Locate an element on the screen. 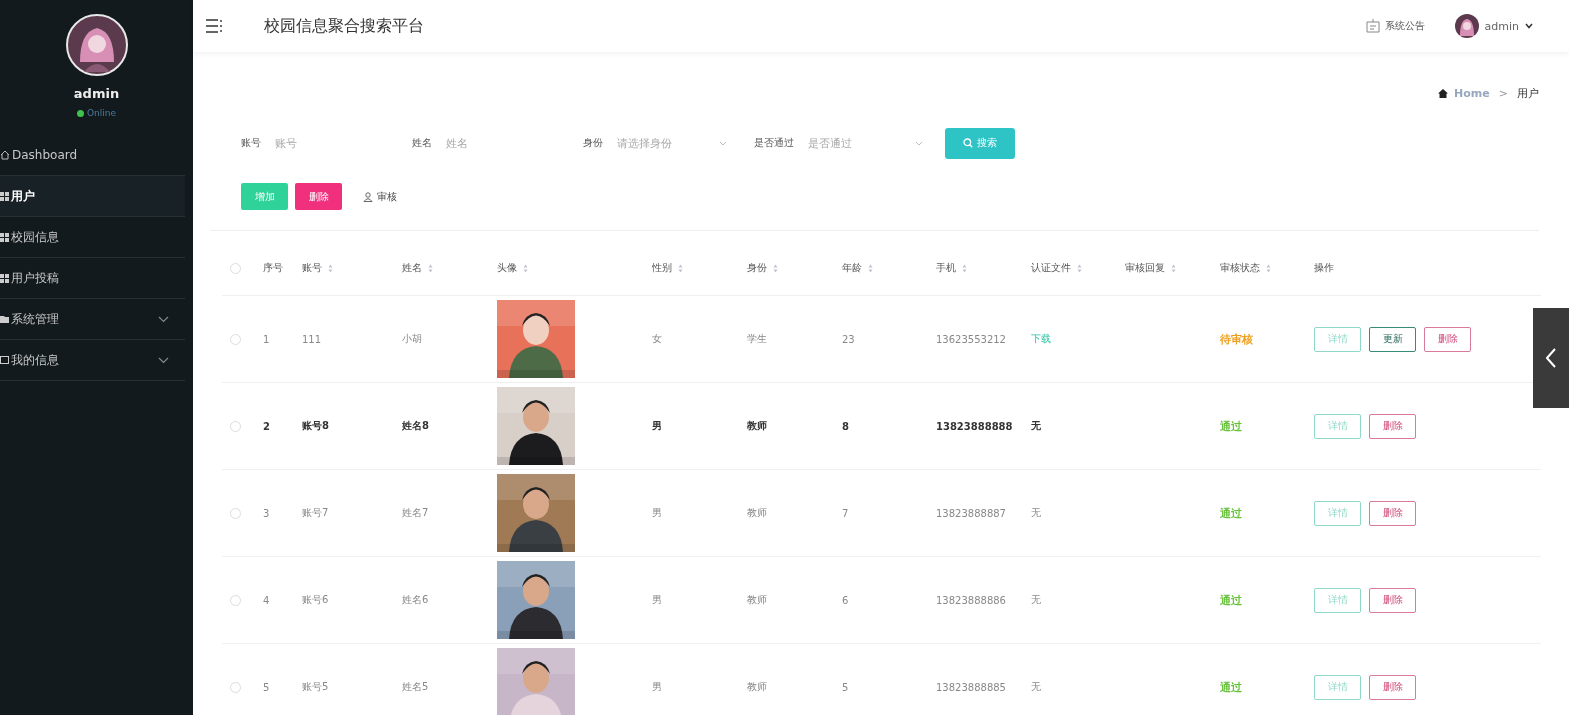 This screenshot has width=1569, height=715. table-cell: 1 is located at coordinates (266, 339).